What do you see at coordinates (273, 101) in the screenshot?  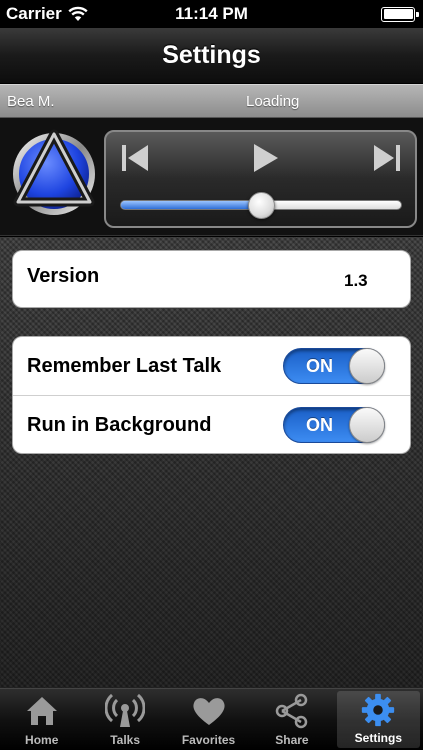 I see `loading-status: Loading` at bounding box center [273, 101].